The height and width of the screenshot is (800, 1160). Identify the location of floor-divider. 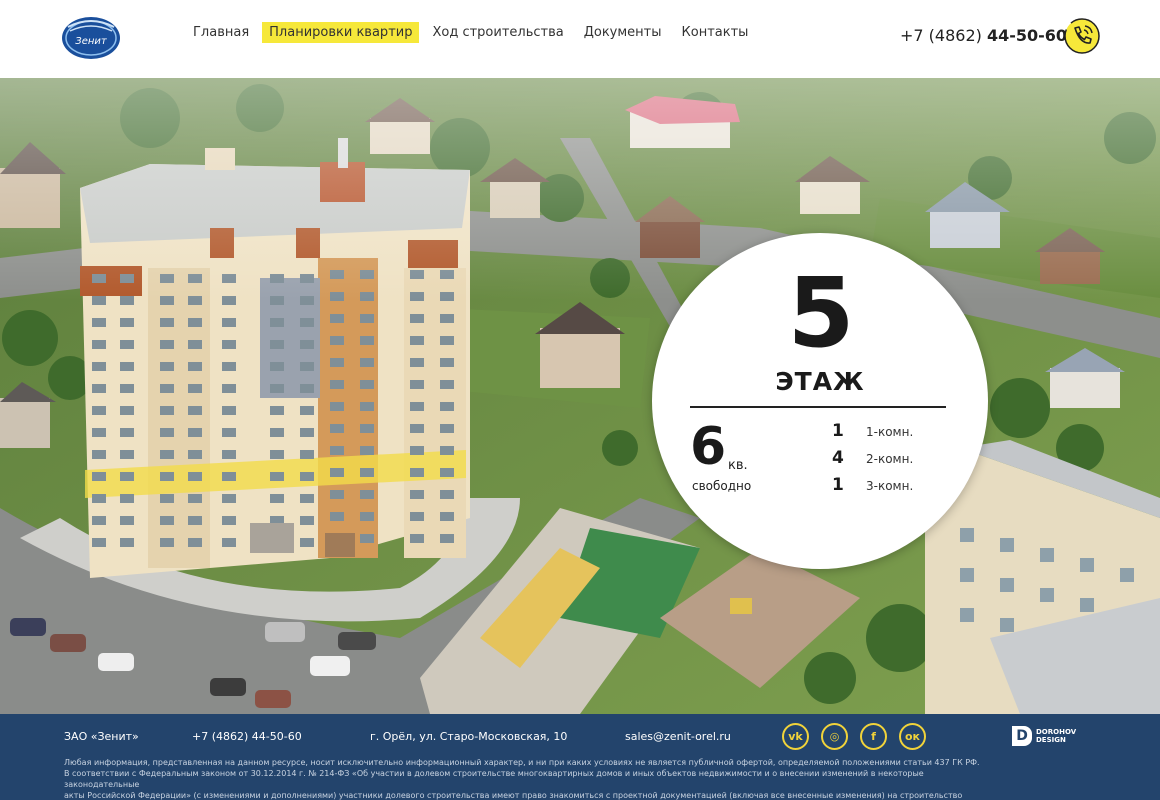
(818, 407).